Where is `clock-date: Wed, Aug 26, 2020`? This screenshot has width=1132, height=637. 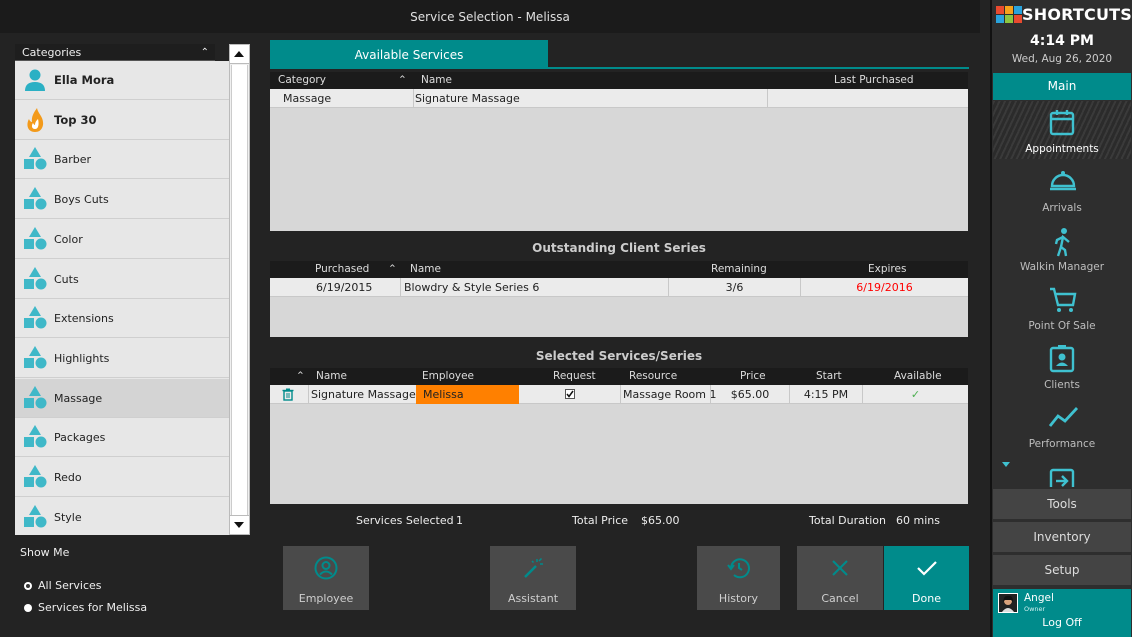 clock-date: Wed, Aug 26, 2020 is located at coordinates (1062, 59).